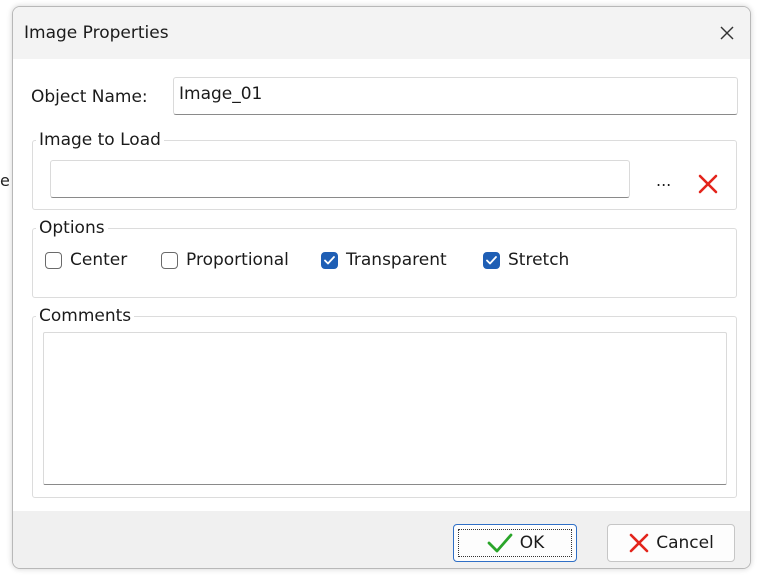 Image resolution: width=757 pixels, height=577 pixels. What do you see at coordinates (381, 33) in the screenshot?
I see `title-bar: Image Properties` at bounding box center [381, 33].